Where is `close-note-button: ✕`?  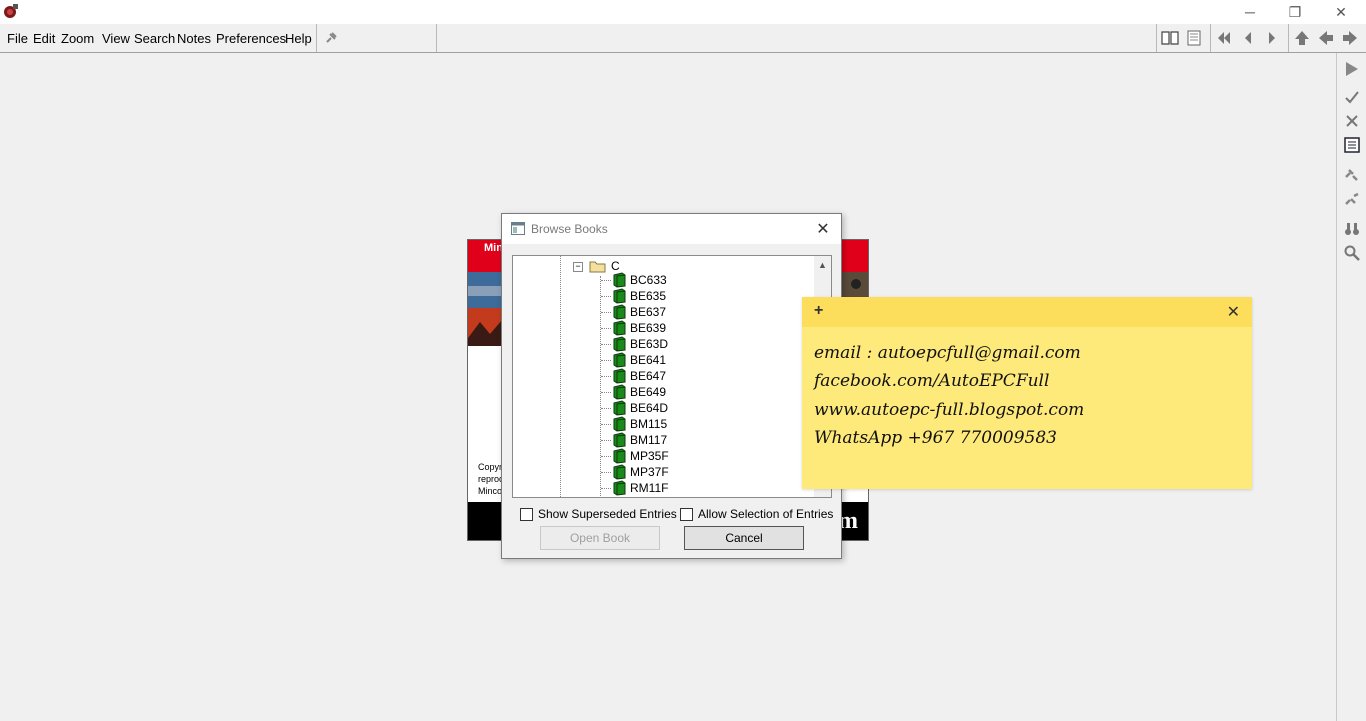
close-note-button: ✕ is located at coordinates (1233, 312).